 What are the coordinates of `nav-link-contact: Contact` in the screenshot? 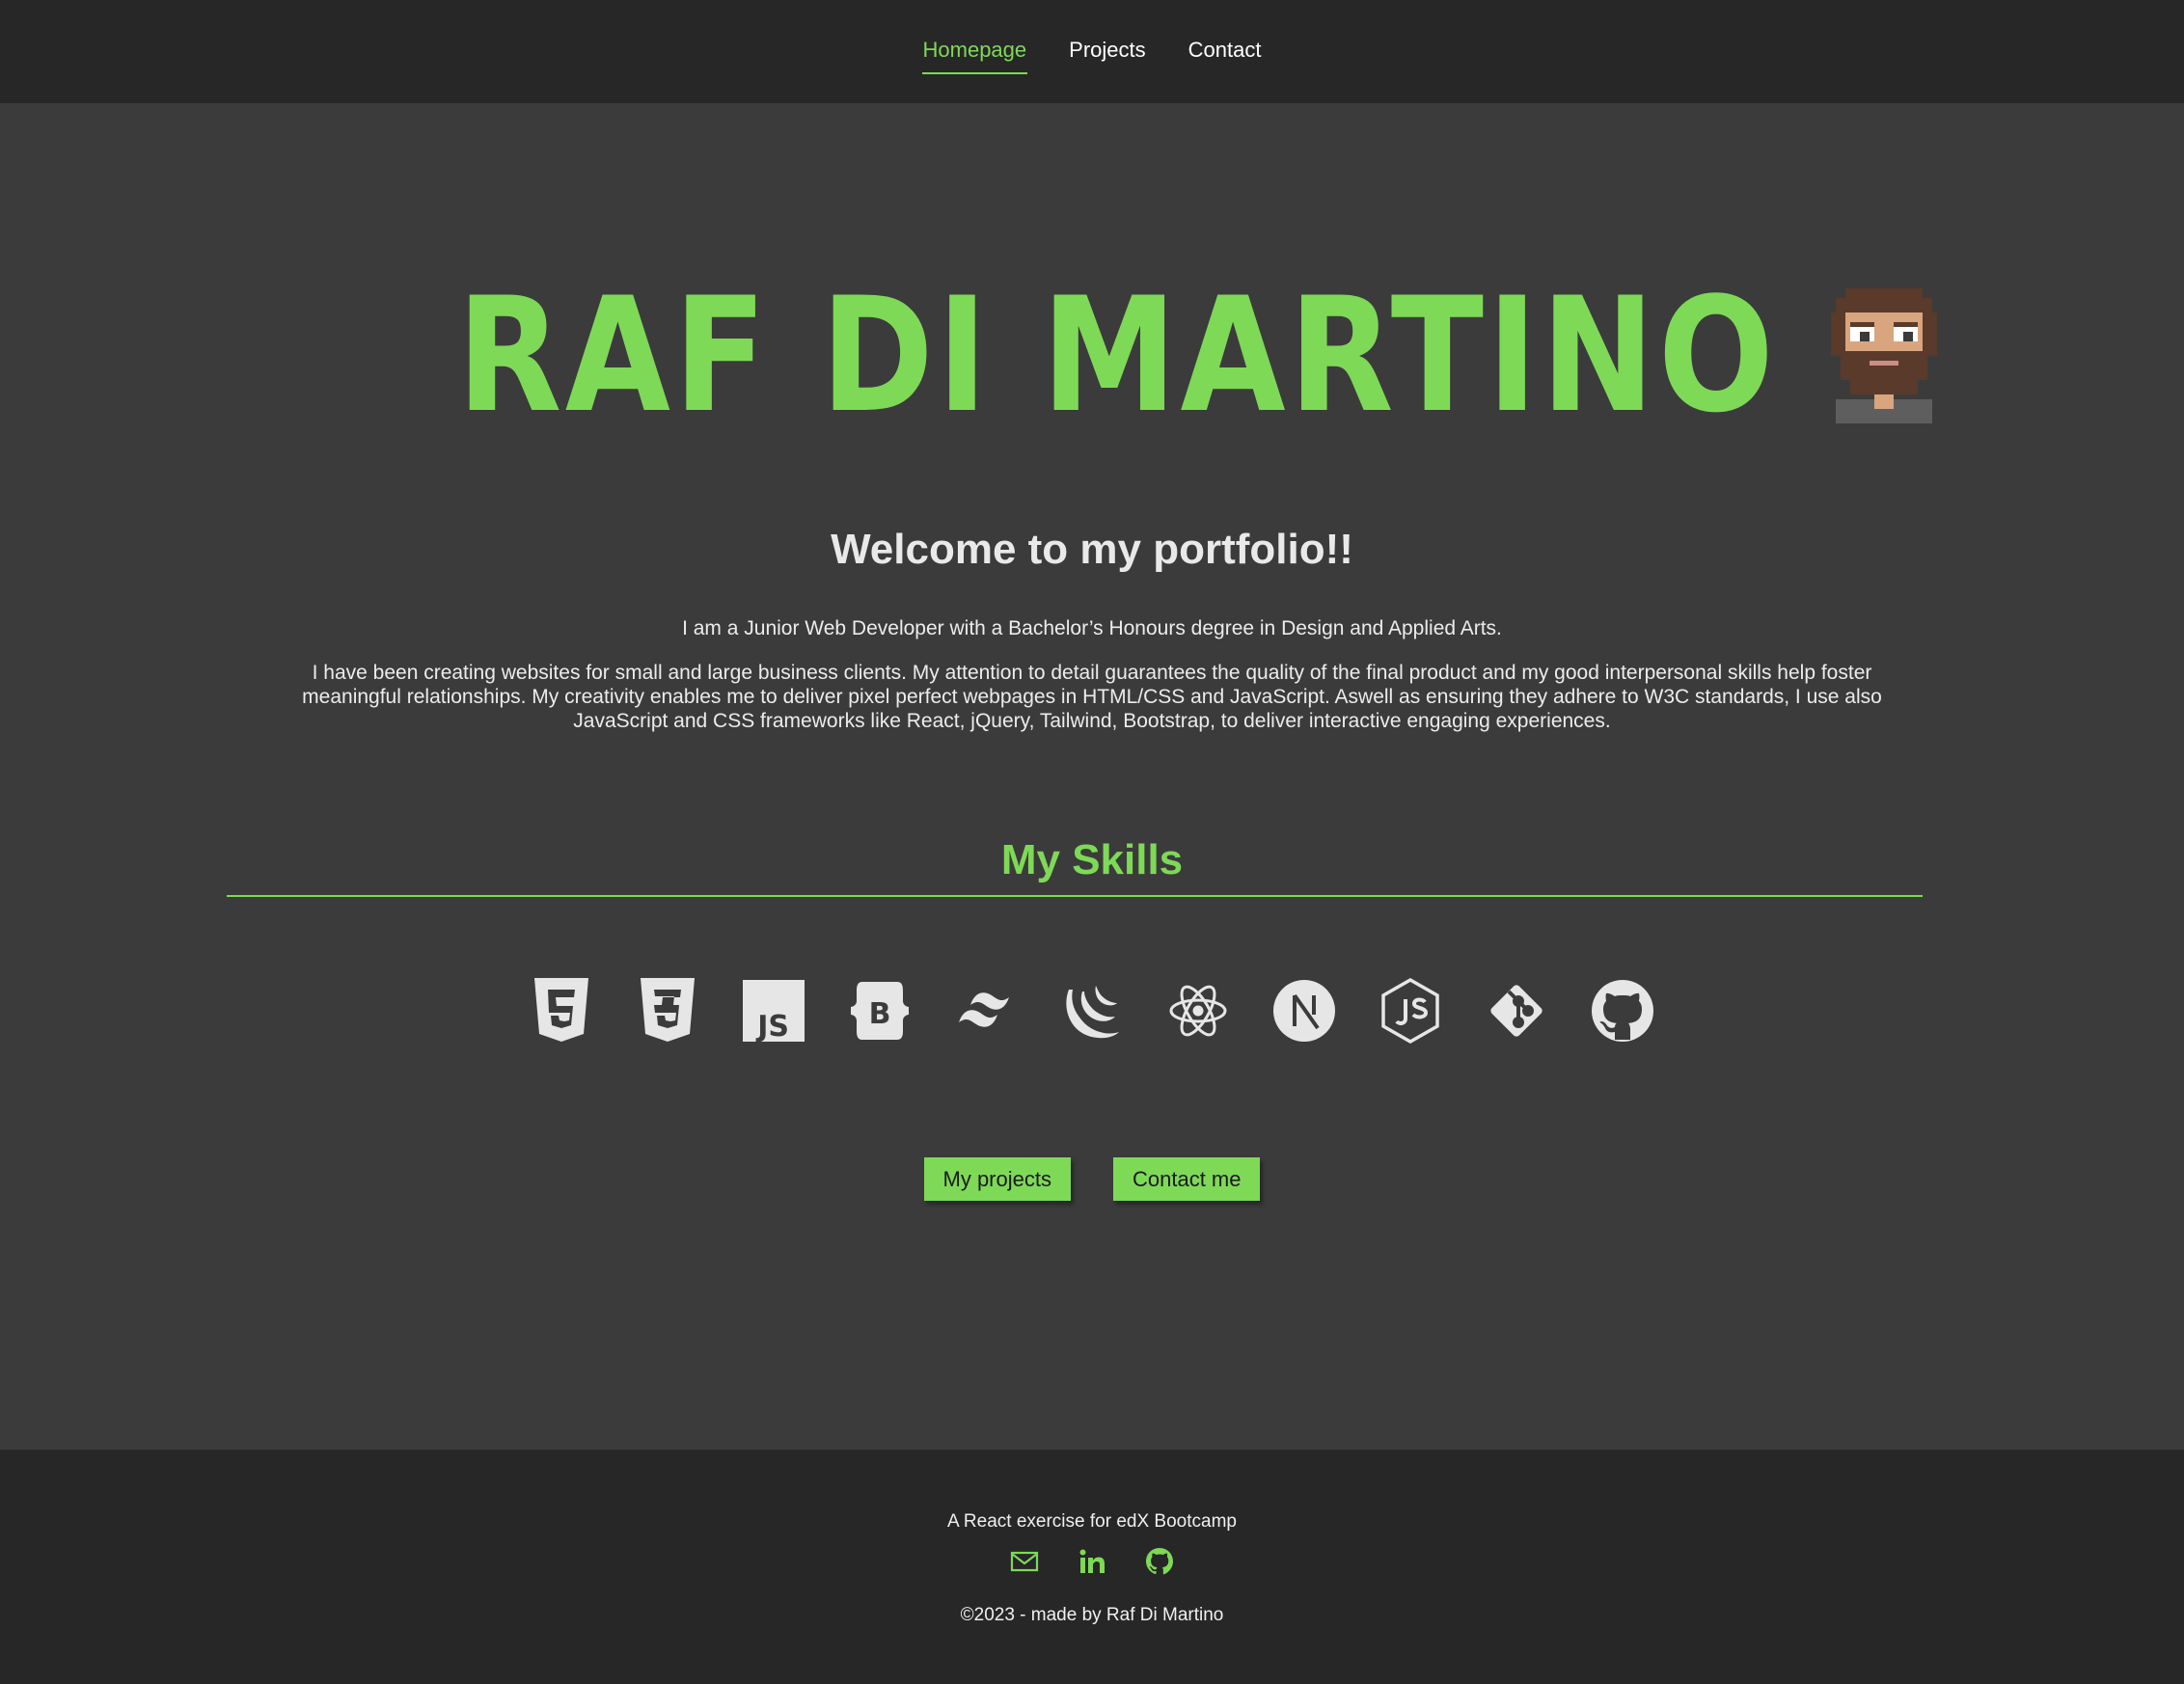 It's located at (1225, 52).